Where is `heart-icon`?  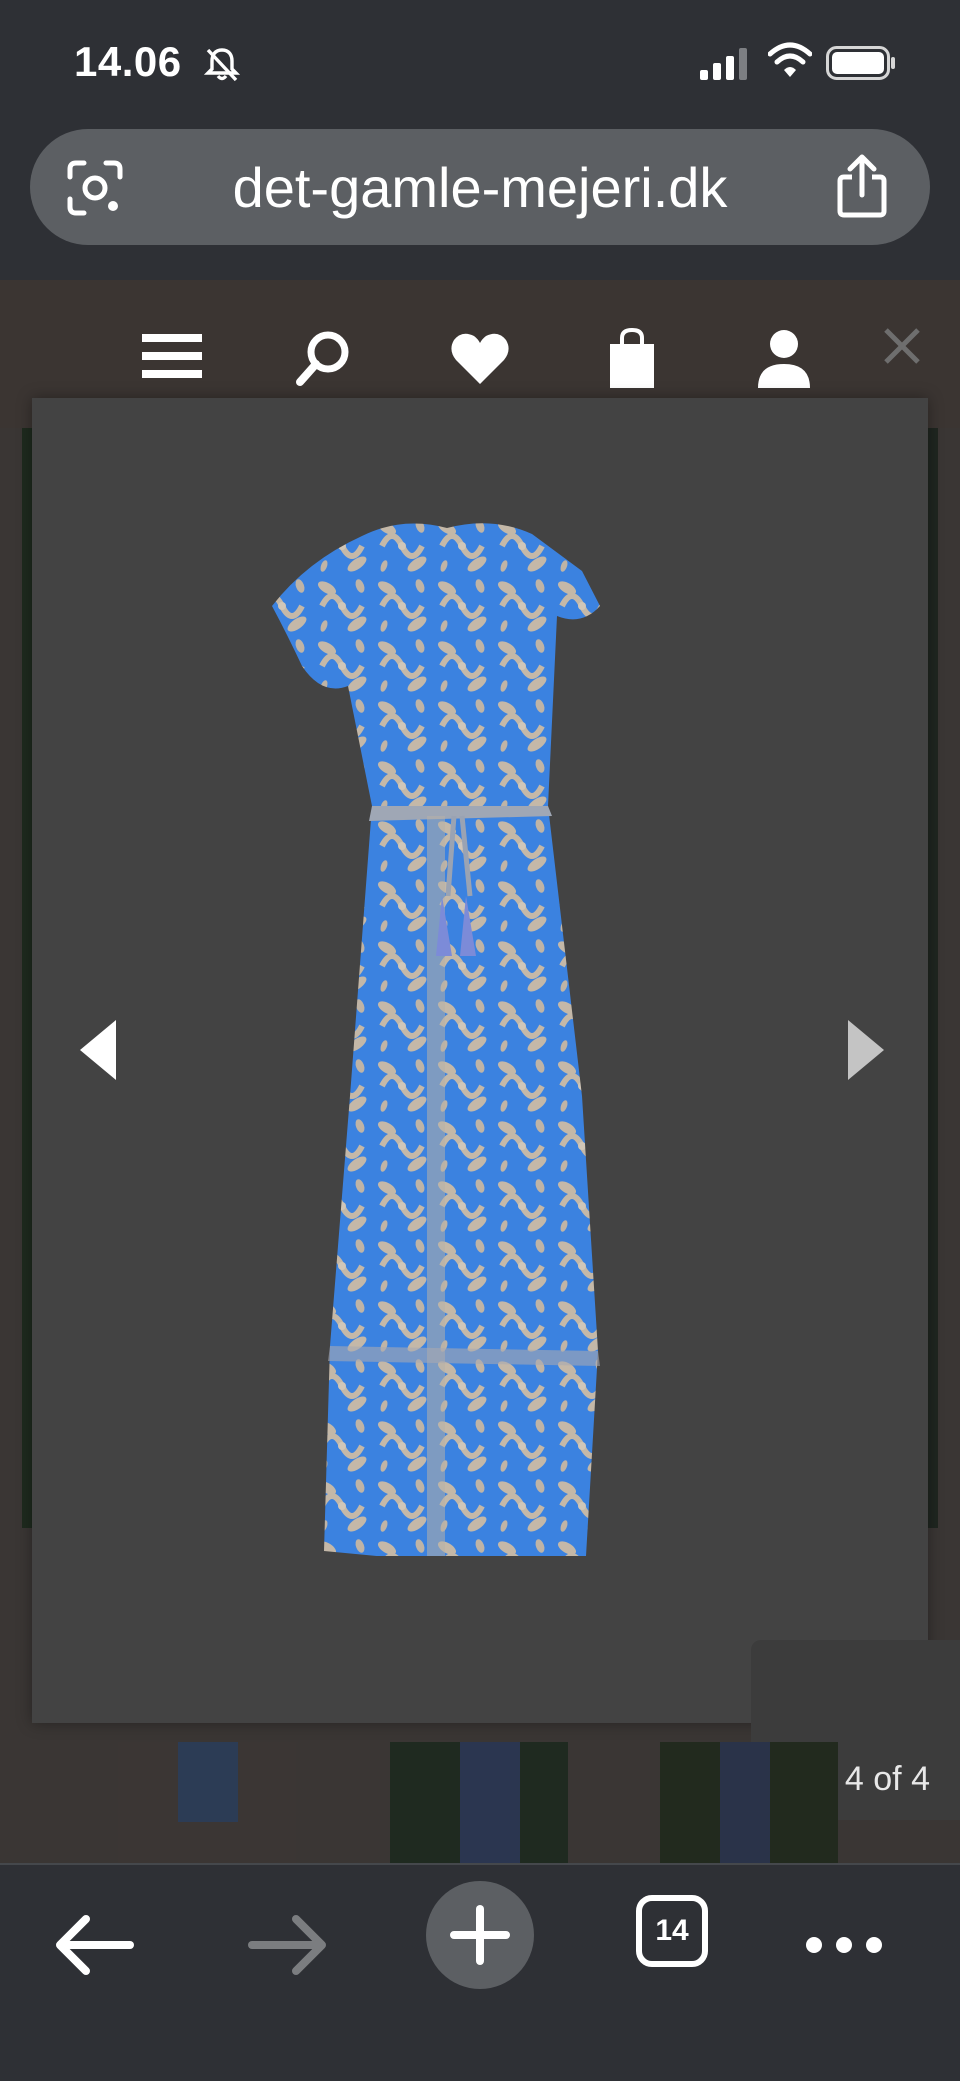
heart-icon is located at coordinates (480, 358).